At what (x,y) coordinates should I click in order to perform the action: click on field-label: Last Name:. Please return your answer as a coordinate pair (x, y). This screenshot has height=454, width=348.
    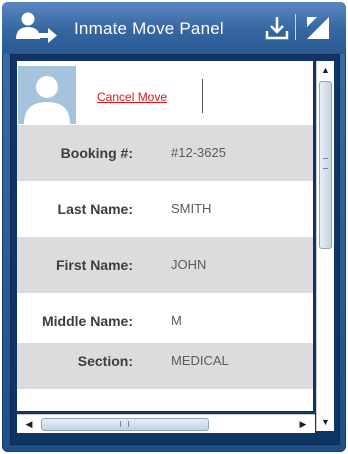
    Looking at the image, I should click on (95, 209).